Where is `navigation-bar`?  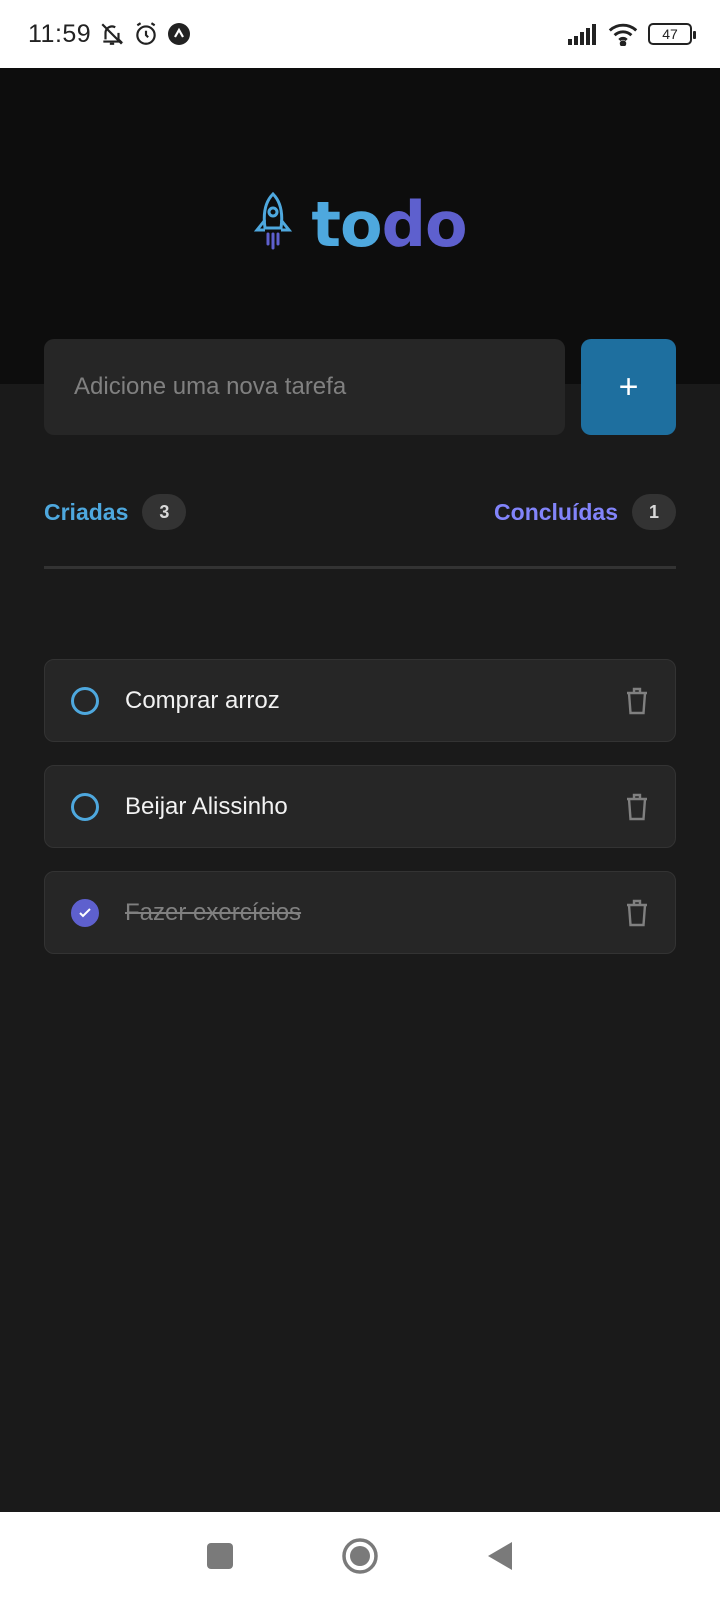
navigation-bar is located at coordinates (360, 1556).